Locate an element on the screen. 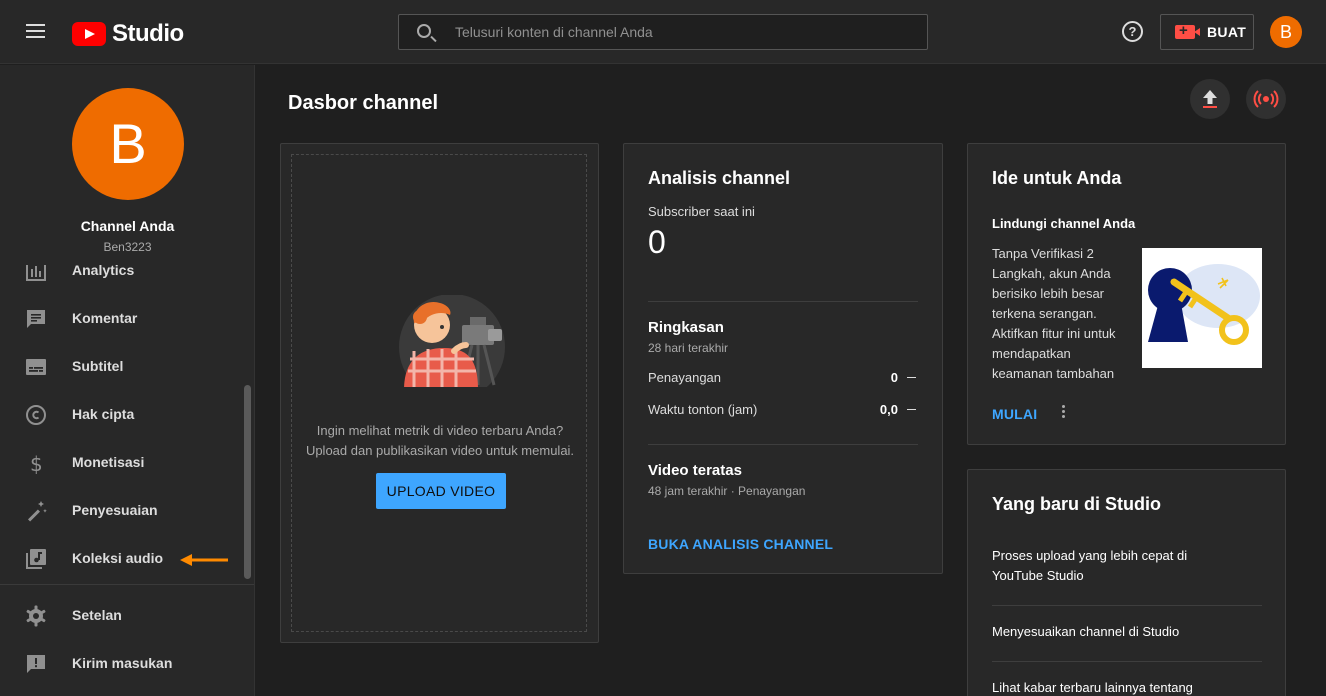  search-input is located at coordinates (685, 32).